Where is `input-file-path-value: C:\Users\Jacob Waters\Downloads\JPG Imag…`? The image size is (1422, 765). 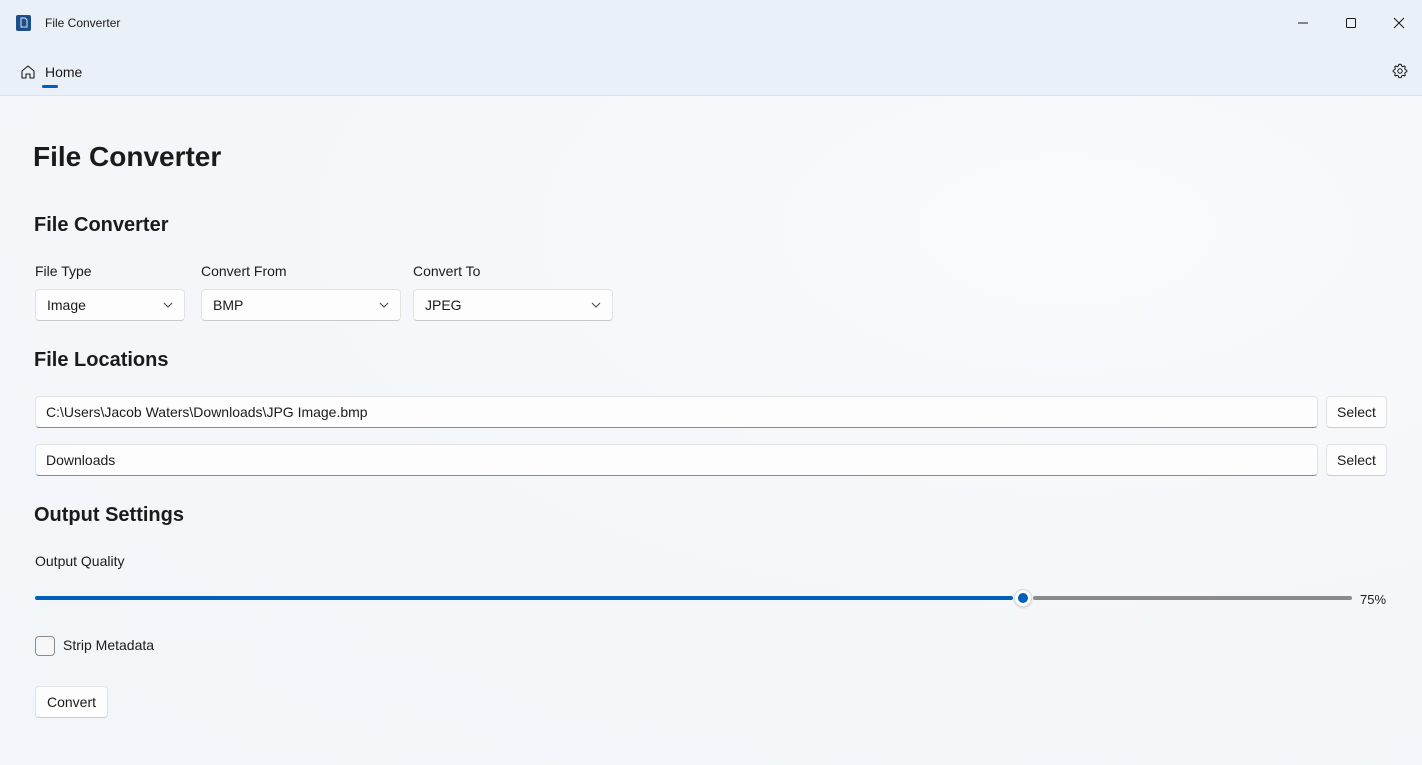
input-file-path-value: C:\Users\Jacob Waters\Downloads\JPG Imag… is located at coordinates (207, 412).